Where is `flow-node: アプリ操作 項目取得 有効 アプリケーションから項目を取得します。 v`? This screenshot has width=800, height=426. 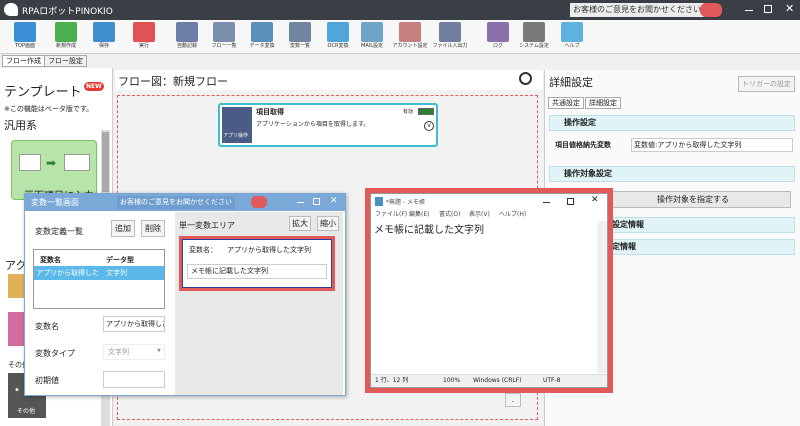
flow-node: アプリ操作 項目取得 有効 アプリケーションから項目を取得します。 v is located at coordinates (328, 125).